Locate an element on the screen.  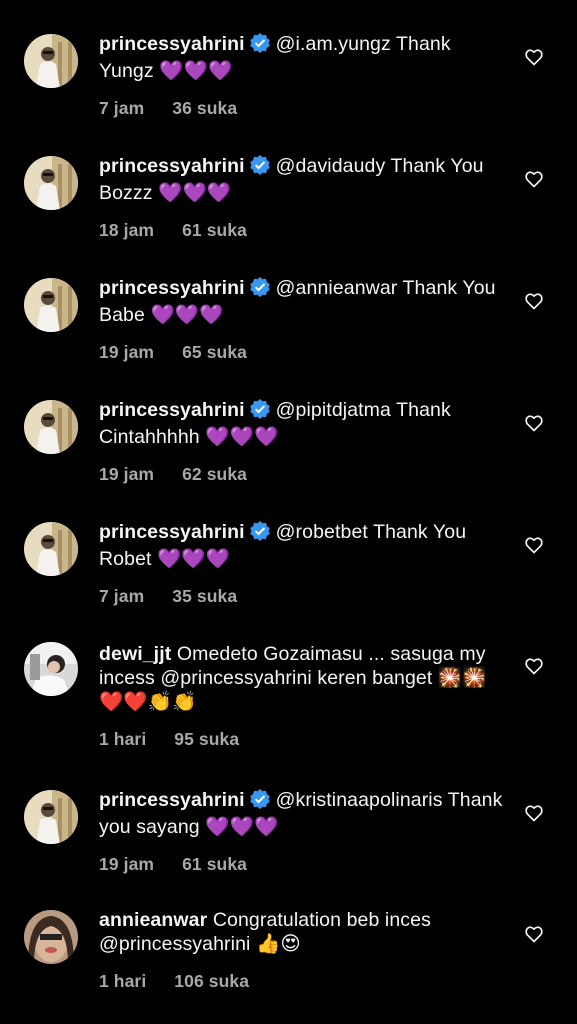
comment-likes: 106 suka is located at coordinates (211, 981).